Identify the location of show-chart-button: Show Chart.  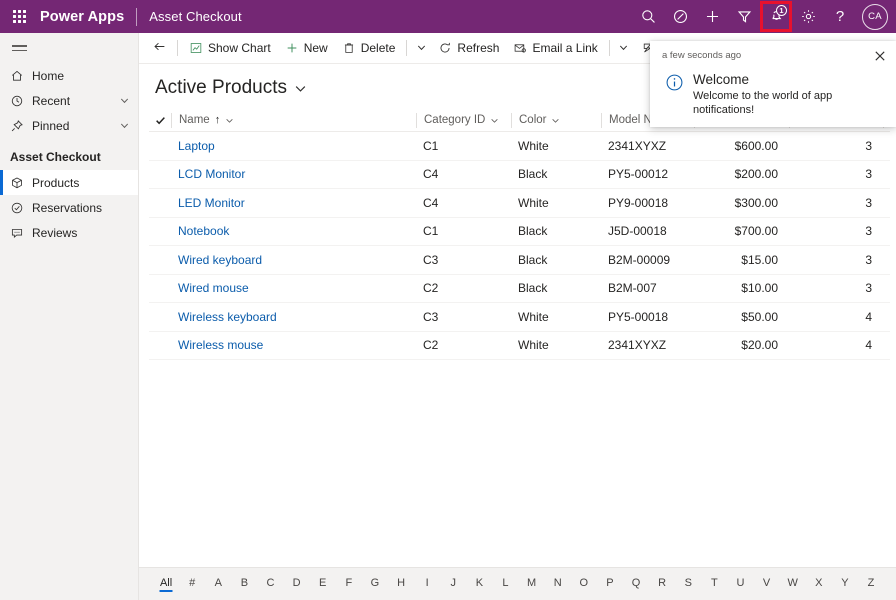
(230, 48).